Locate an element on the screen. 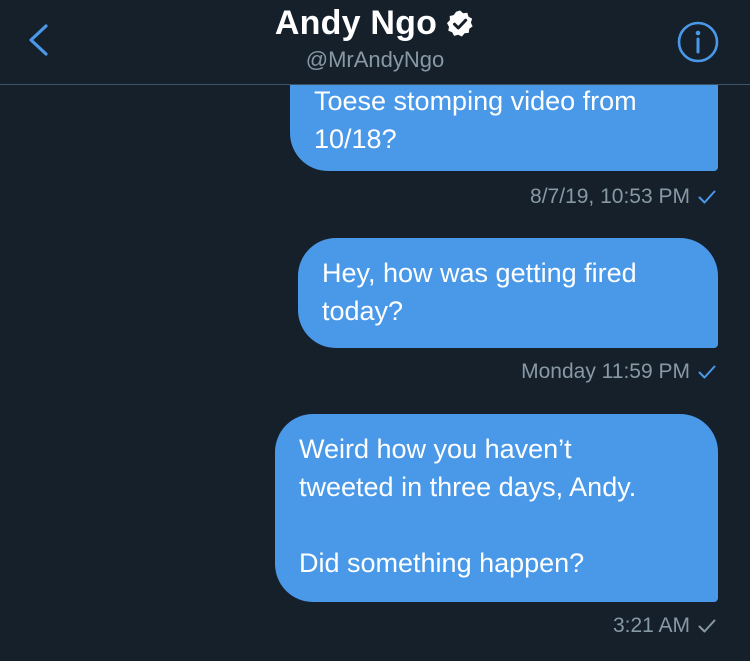 This screenshot has width=750, height=661. info-button is located at coordinates (698, 42).